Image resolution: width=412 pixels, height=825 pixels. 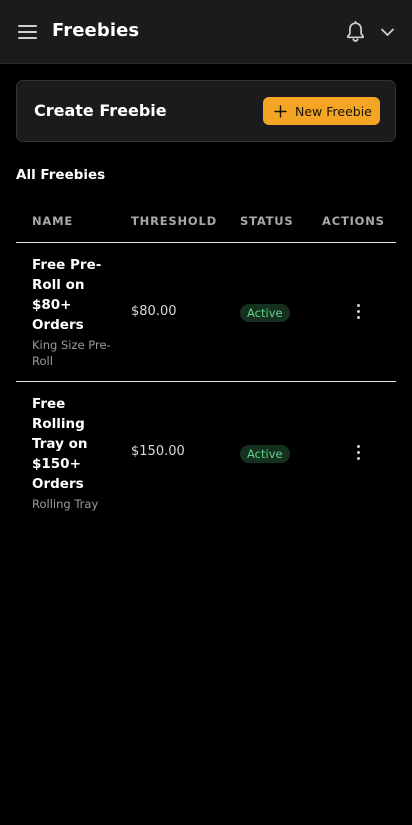 I want to click on column-header-status: STATUS, so click(x=267, y=221).